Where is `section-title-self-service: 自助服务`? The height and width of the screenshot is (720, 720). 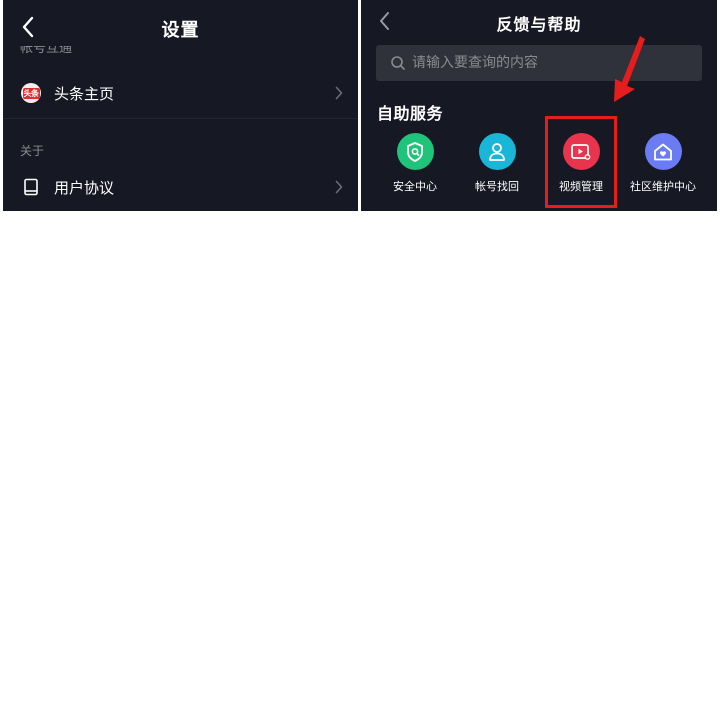 section-title-self-service: 自助服务 is located at coordinates (410, 113).